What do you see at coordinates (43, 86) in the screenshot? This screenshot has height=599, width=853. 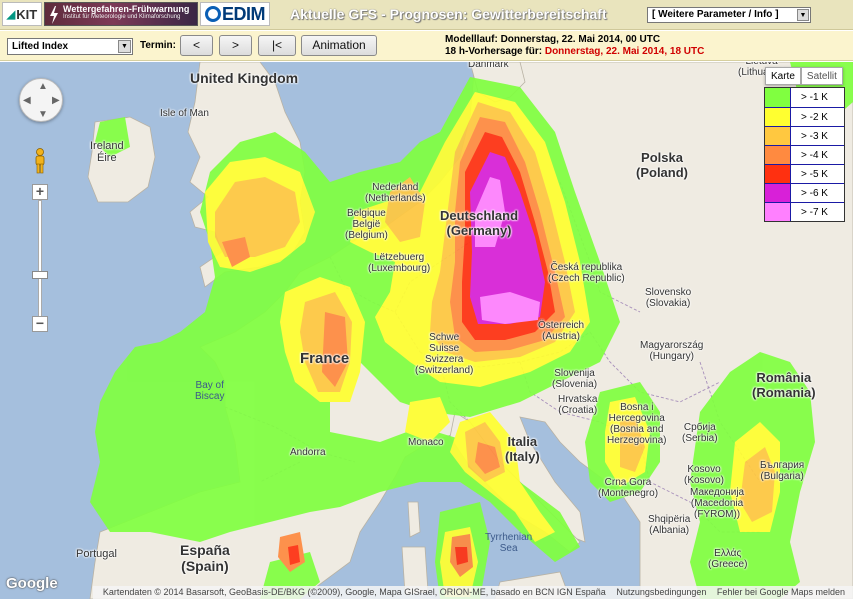 I see `pan-up-icon: ▲` at bounding box center [43, 86].